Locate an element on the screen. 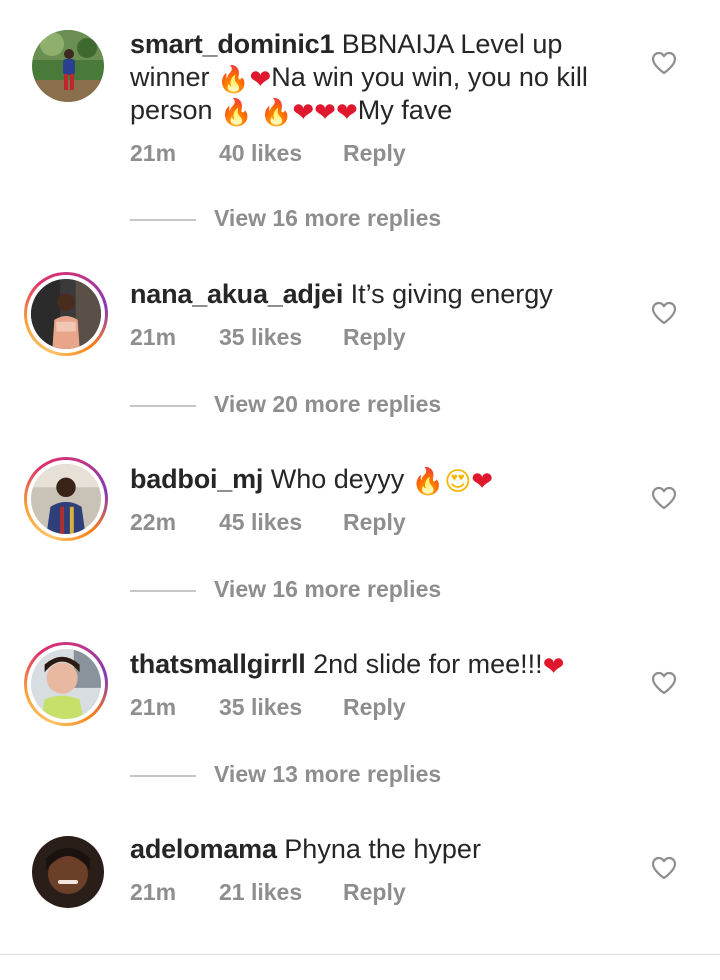  comment-username: adelomama is located at coordinates (203, 849).